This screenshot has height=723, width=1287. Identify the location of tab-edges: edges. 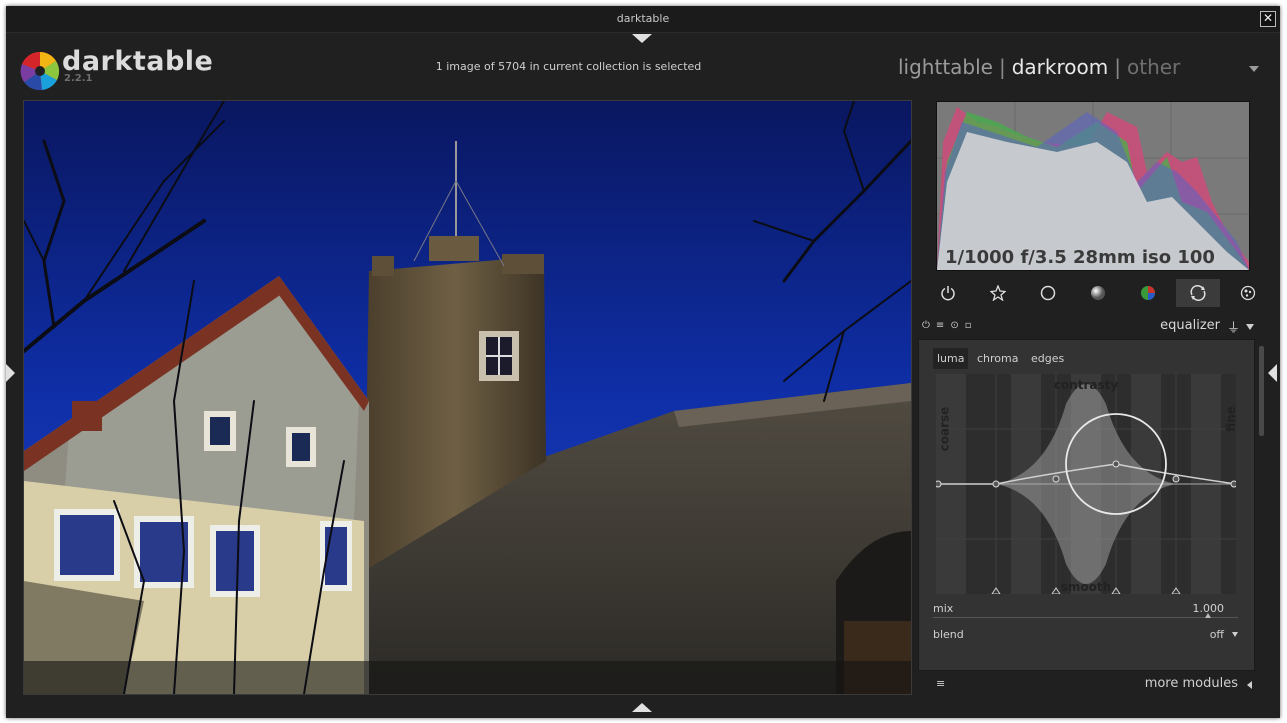
(1047, 358).